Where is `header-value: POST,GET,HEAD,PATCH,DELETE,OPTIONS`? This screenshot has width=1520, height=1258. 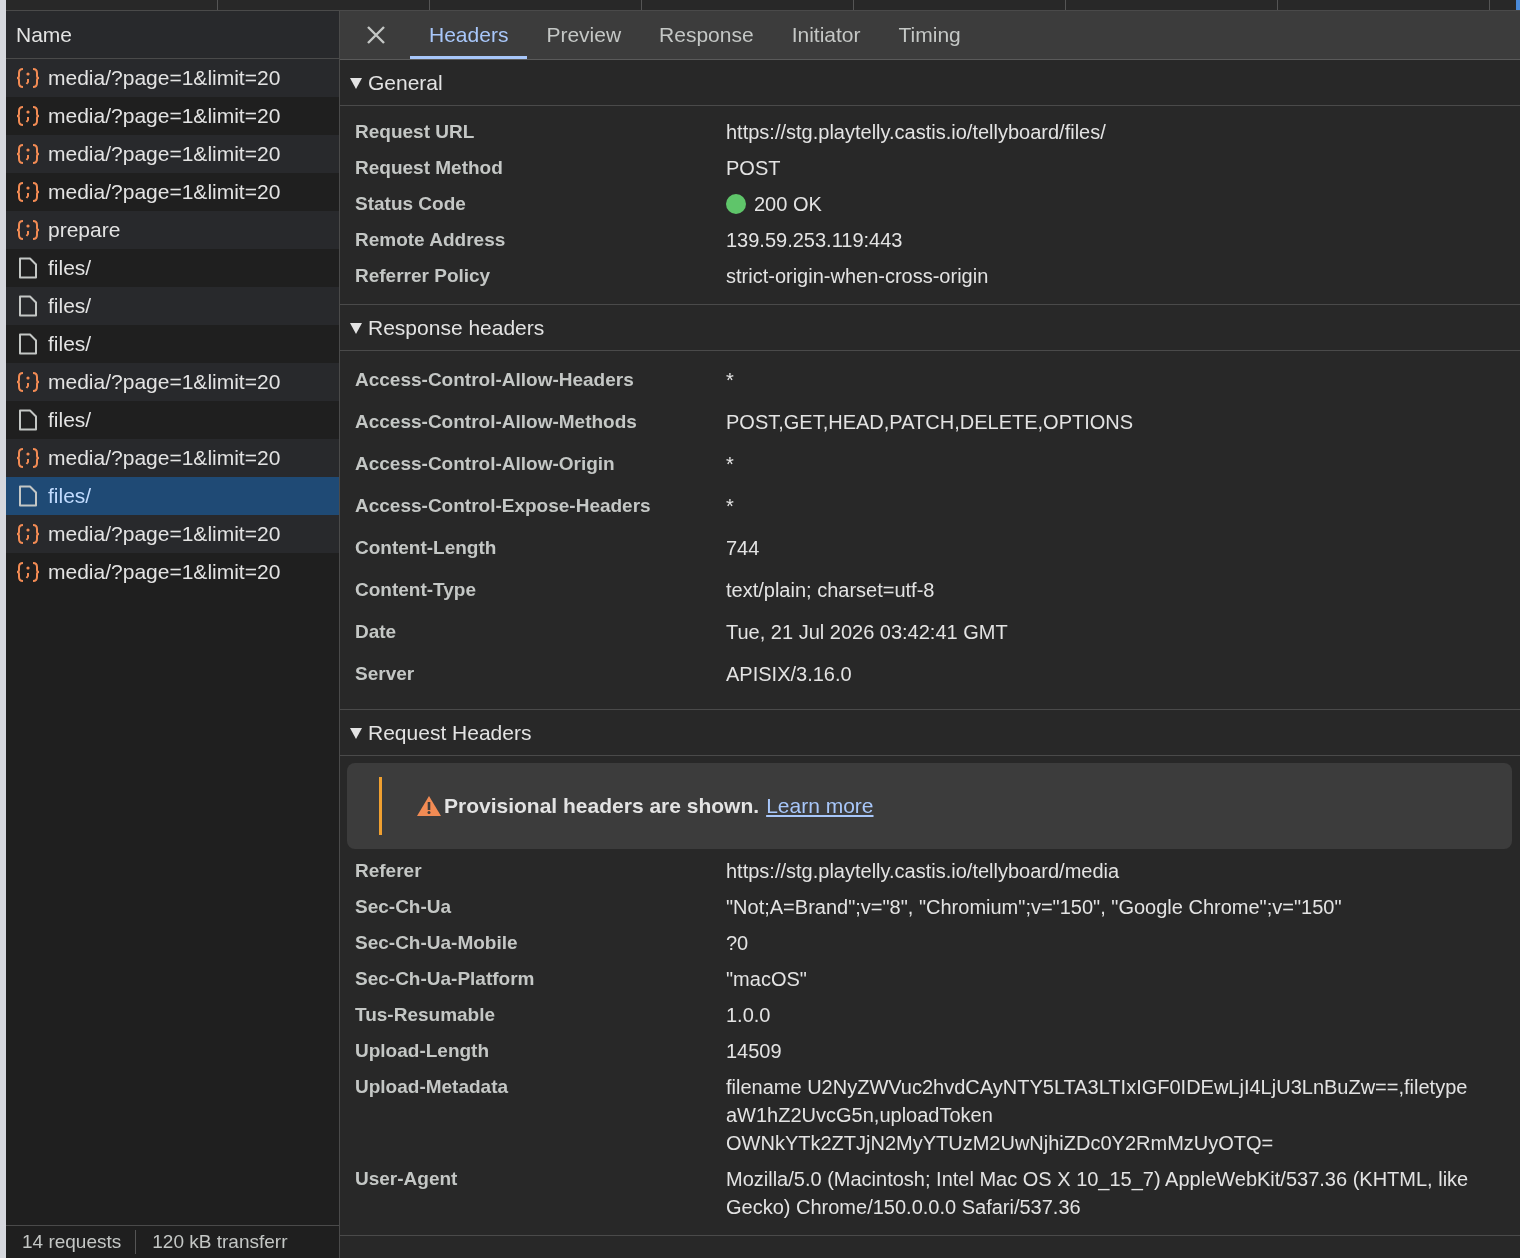
header-value: POST,GET,HEAD,PATCH,DELETE,OPTIONS is located at coordinates (930, 422).